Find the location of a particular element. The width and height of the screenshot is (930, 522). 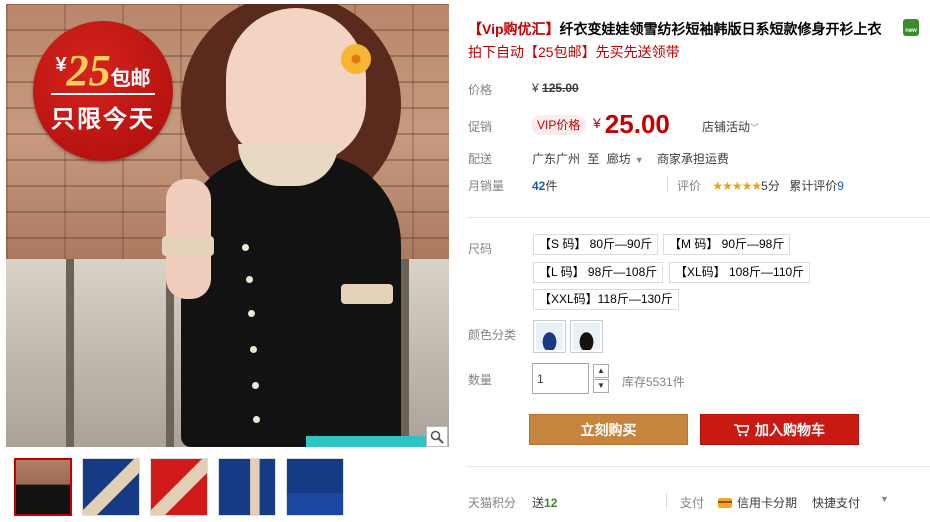

credit-card-icon is located at coordinates (725, 503).